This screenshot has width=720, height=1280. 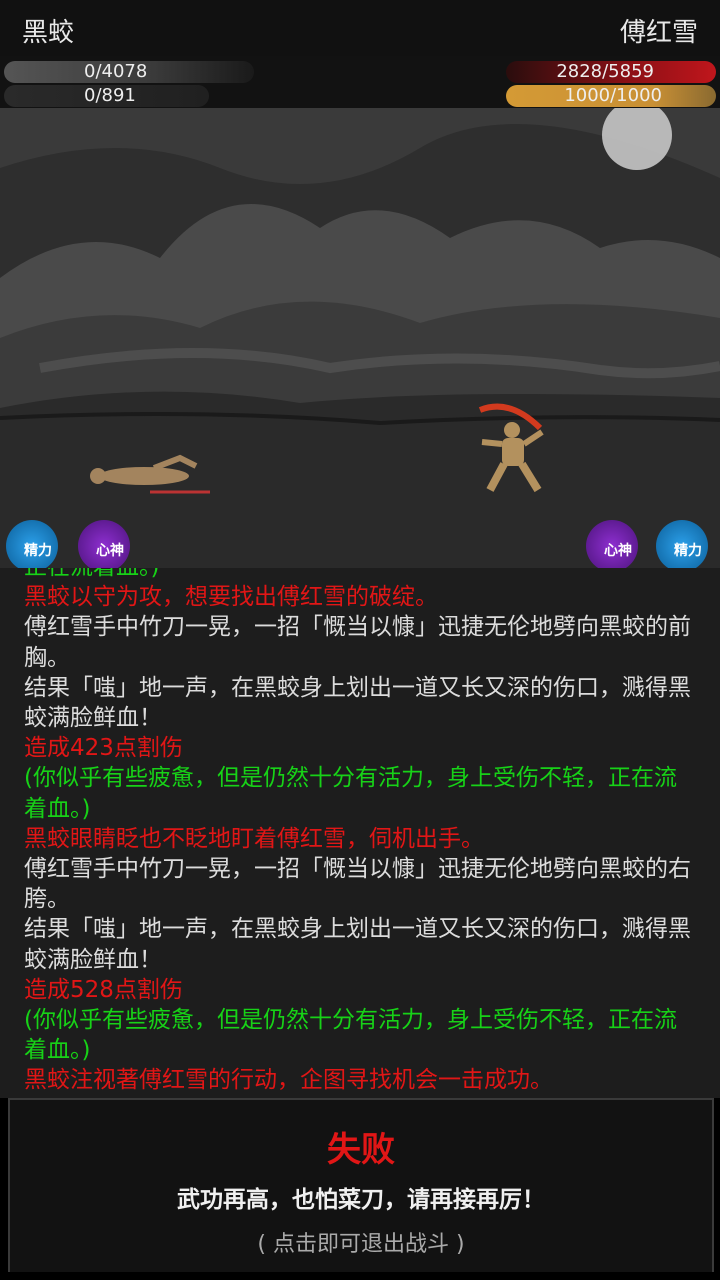 I want to click on log-line: 黑蛟以守为攻，想要找出傅红雪的破绽。, so click(x=231, y=597).